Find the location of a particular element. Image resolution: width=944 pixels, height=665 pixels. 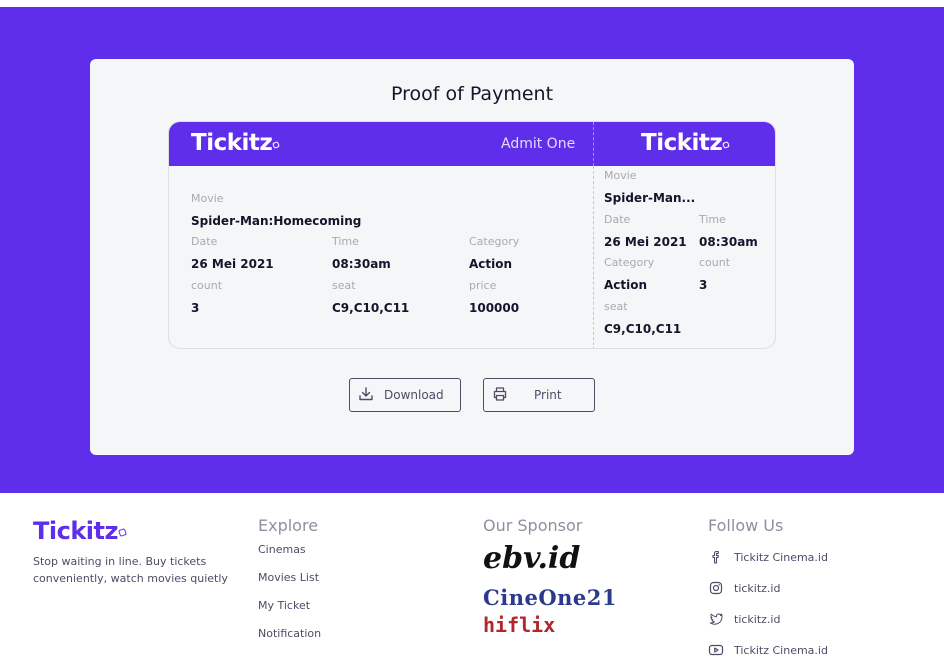

explore-heading: Explore is located at coordinates (288, 525).